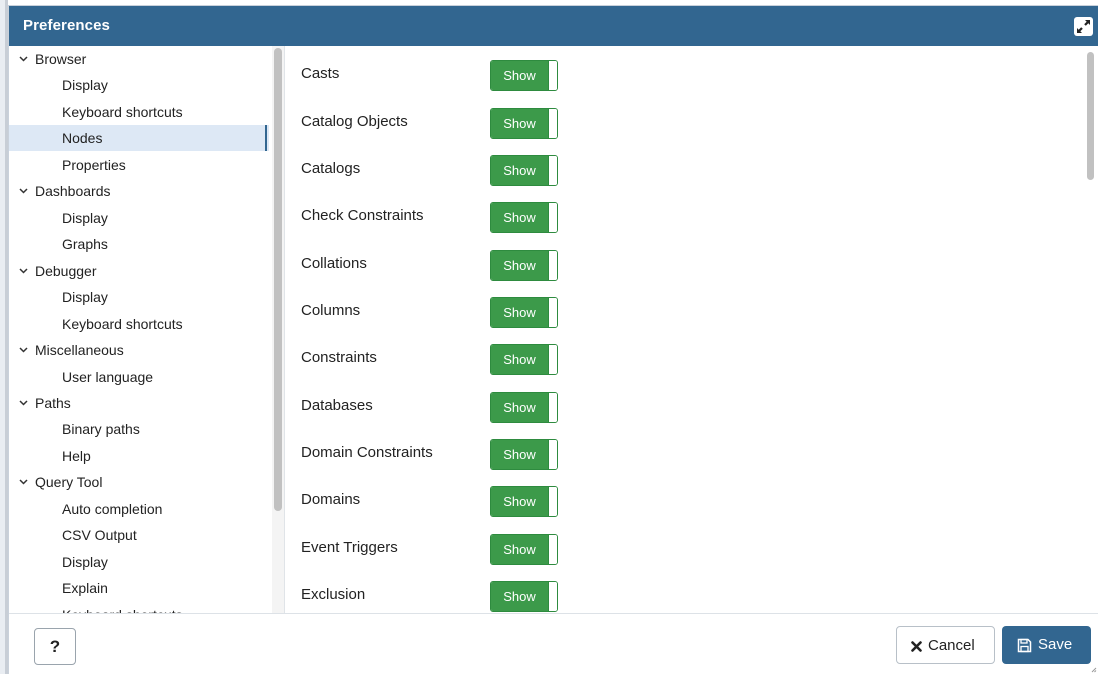 The image size is (1098, 674). I want to click on node-setting-label: Columns, so click(331, 310).